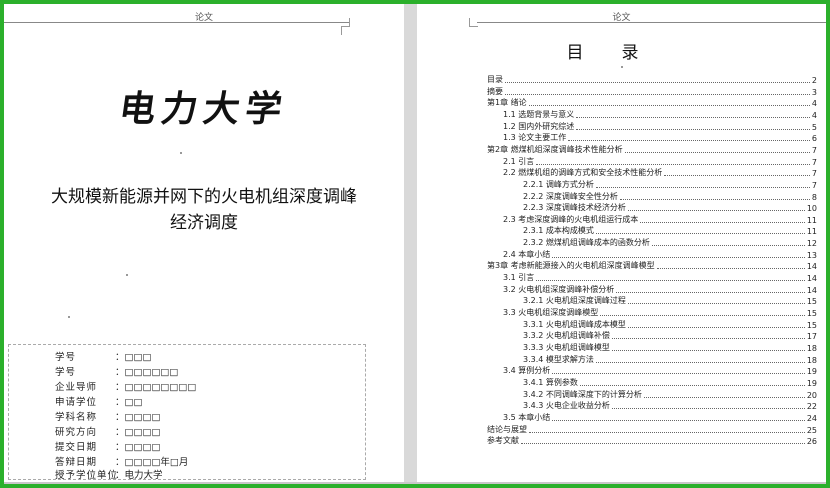 This screenshot has height=488, width=830. What do you see at coordinates (550, 382) in the screenshot?
I see `toc-entry-title: 3.4.1 算例参数` at bounding box center [550, 382].